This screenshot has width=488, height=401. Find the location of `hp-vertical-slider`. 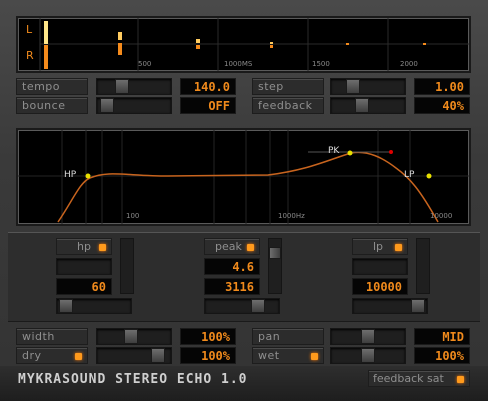

hp-vertical-slider is located at coordinates (127, 266).